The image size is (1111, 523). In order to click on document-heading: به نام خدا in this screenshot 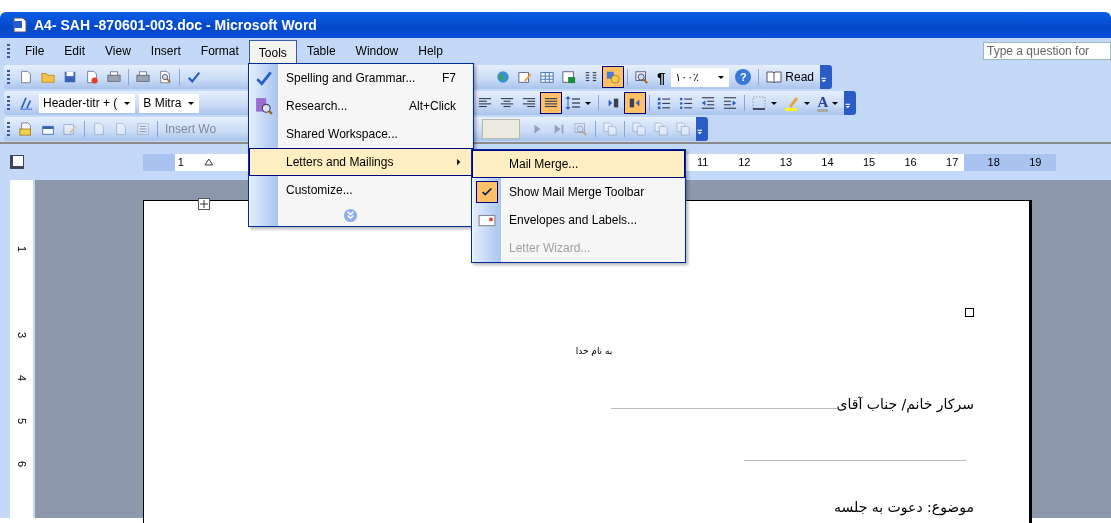, I will do `click(594, 351)`.